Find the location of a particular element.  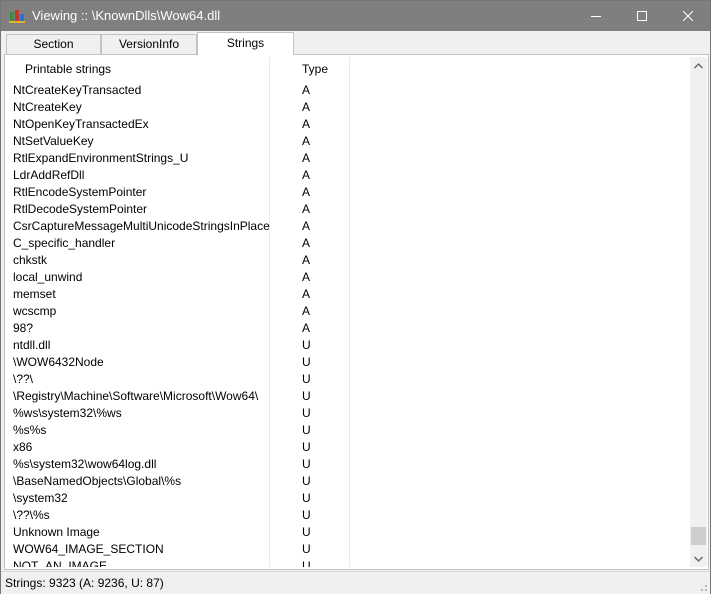

list-item: RtlDecodeSystemPointer A is located at coordinates (348, 209).